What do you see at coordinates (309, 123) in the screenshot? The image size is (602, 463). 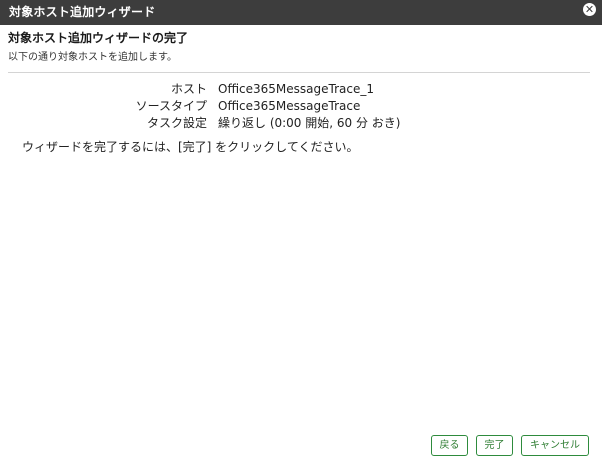 I see `summary-value: 繰り返し (0:00 開始, 60 分 おき)` at bounding box center [309, 123].